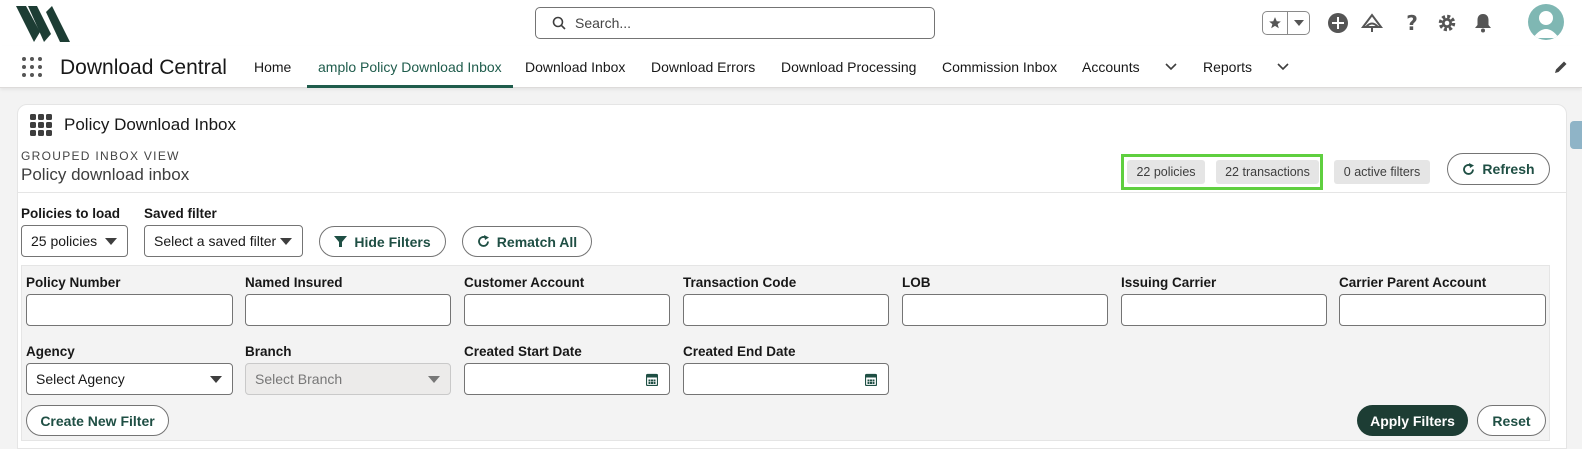 The image size is (1582, 449). What do you see at coordinates (382, 241) in the screenshot?
I see `hide-filters-button: Hide Filters` at bounding box center [382, 241].